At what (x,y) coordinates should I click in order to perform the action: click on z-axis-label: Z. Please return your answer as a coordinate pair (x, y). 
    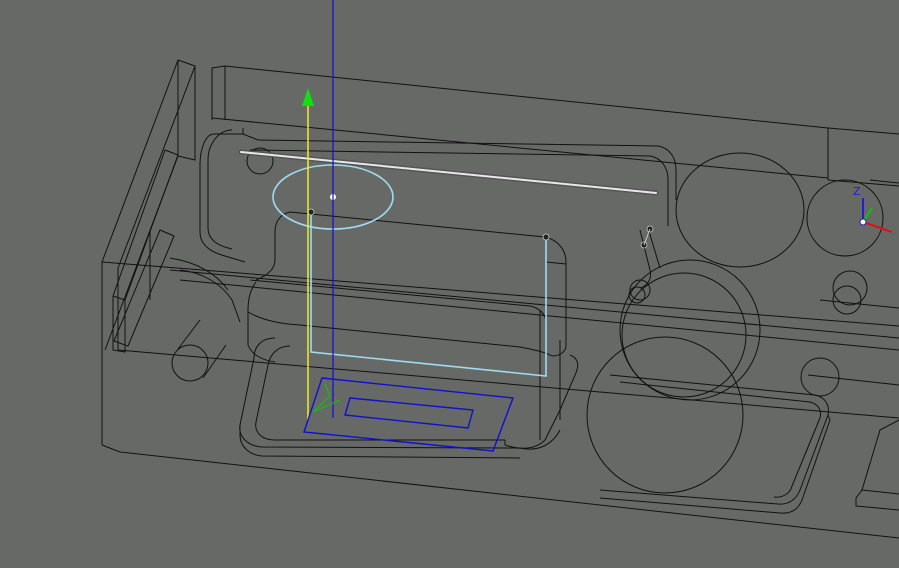
    Looking at the image, I should click on (857, 191).